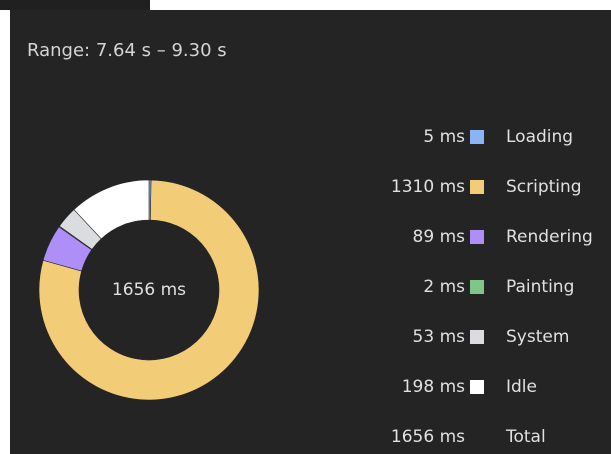 The height and width of the screenshot is (454, 611). I want to click on legend-value: 1310 ms, so click(427, 187).